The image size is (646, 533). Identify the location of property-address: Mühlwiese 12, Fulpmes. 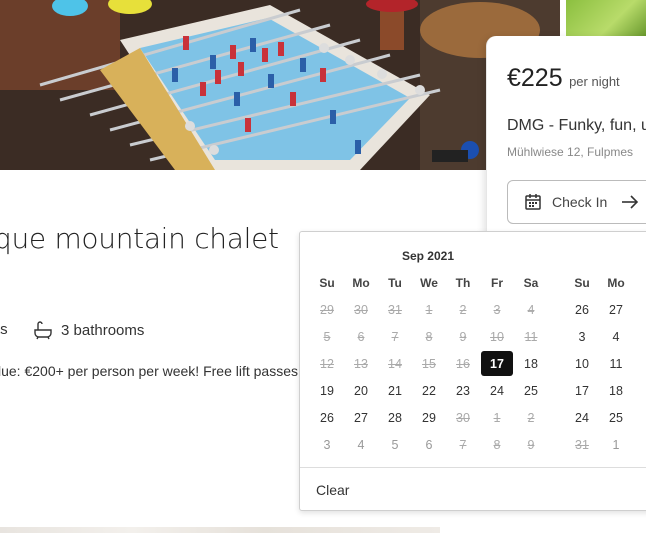
(570, 152).